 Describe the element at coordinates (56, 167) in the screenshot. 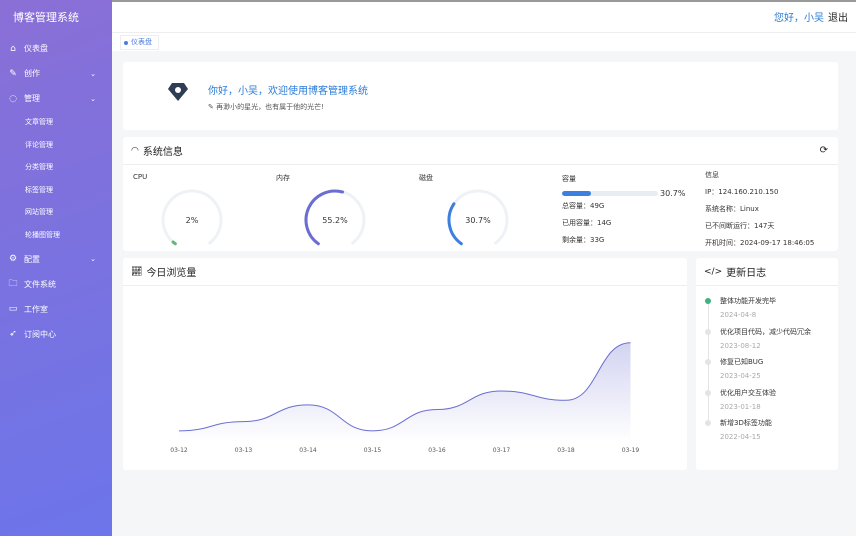

I see `sidebar-sub-categories: 分类管理` at that location.